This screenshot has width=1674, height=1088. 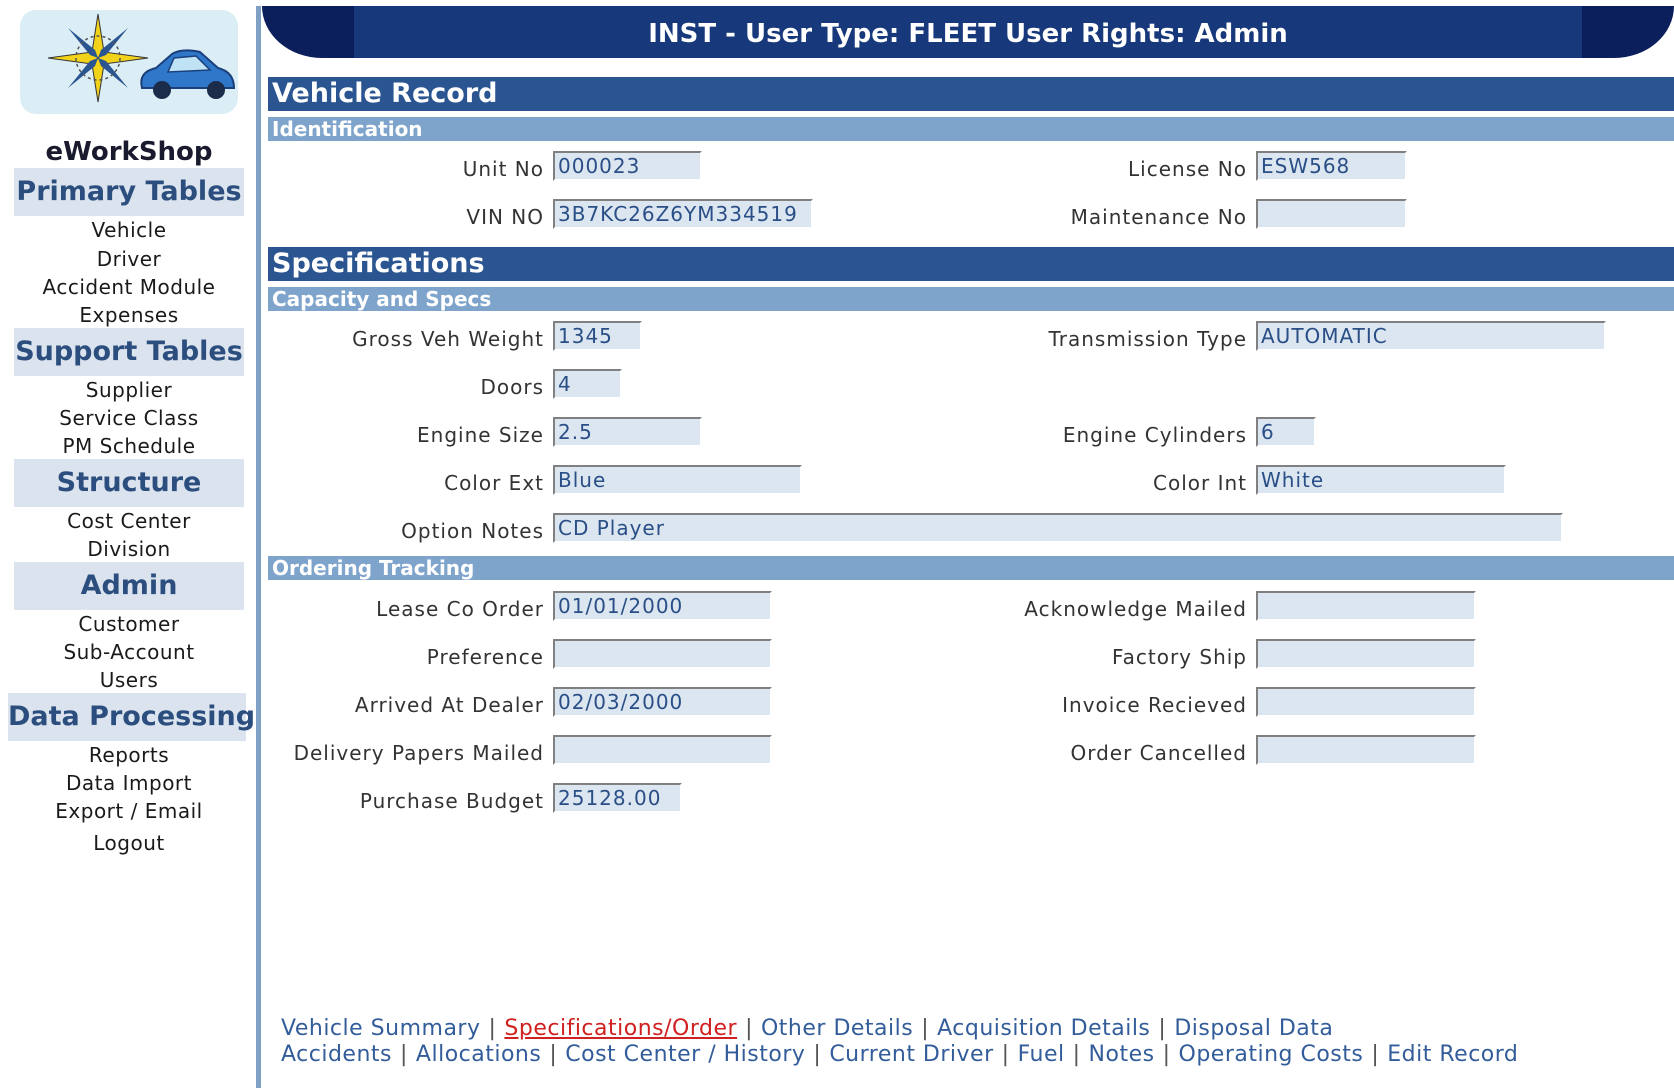 I want to click on nav-item-customer: Customer, so click(x=129, y=624).